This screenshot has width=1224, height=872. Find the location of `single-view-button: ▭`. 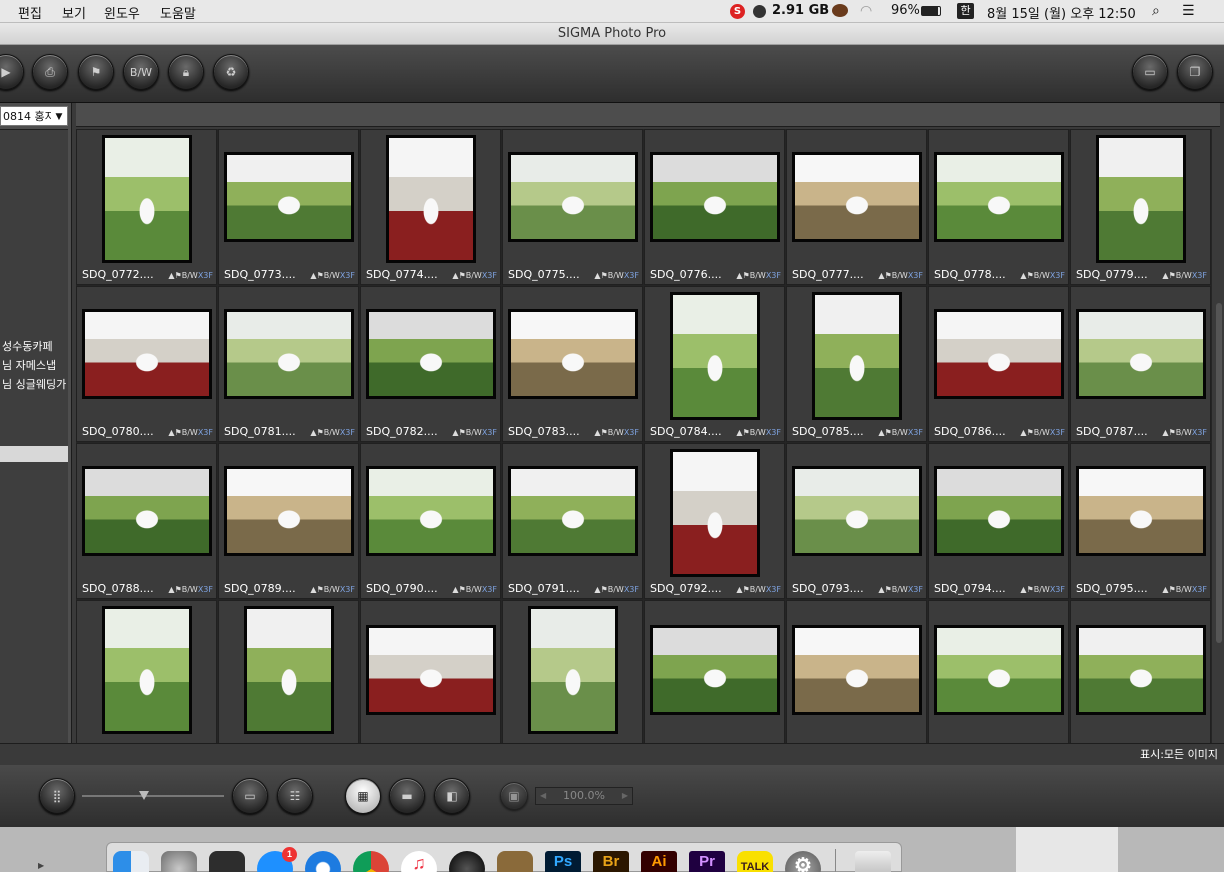

single-view-button: ▭ is located at coordinates (250, 796).